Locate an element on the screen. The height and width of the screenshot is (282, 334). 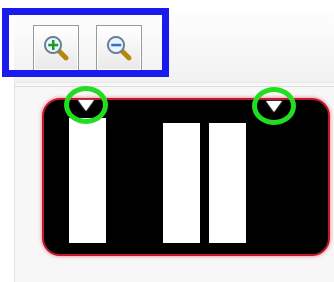
highlight-box is located at coordinates (85, 42).